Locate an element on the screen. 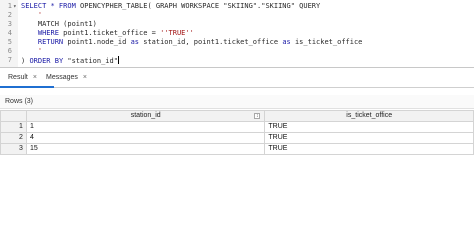  line-number: 2 is located at coordinates (9, 15).